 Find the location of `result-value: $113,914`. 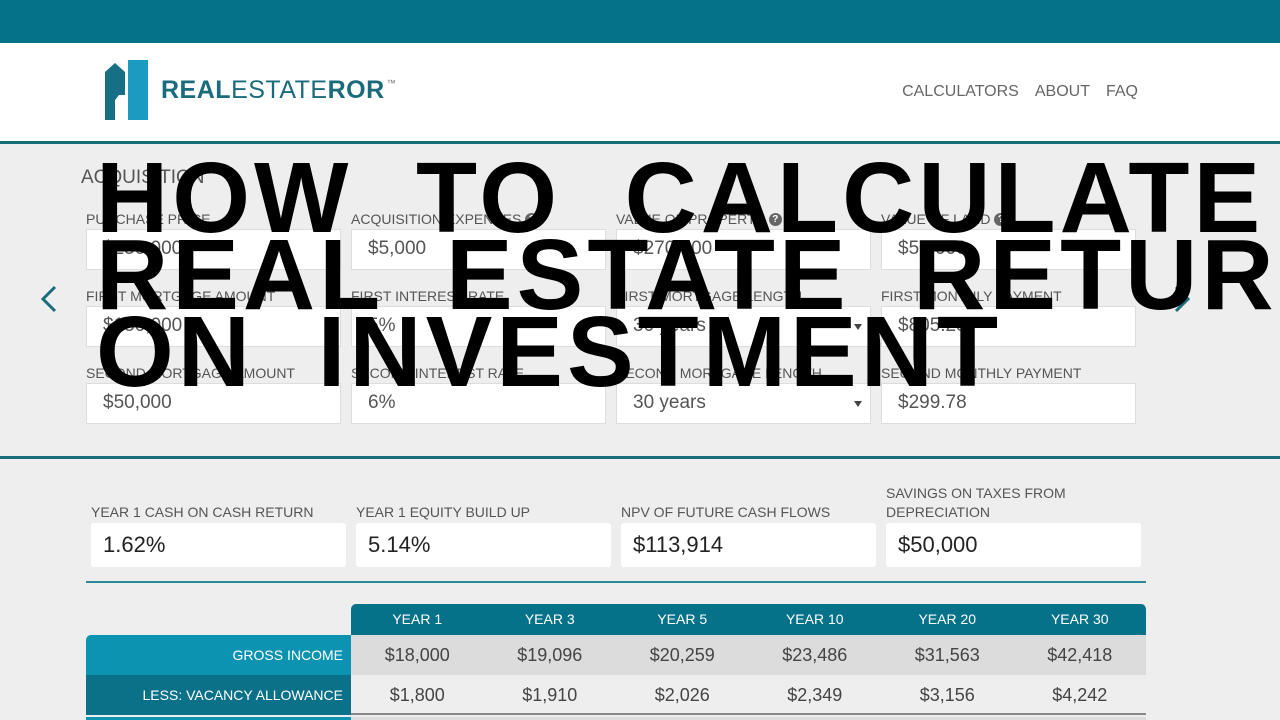

result-value: $113,914 is located at coordinates (748, 545).